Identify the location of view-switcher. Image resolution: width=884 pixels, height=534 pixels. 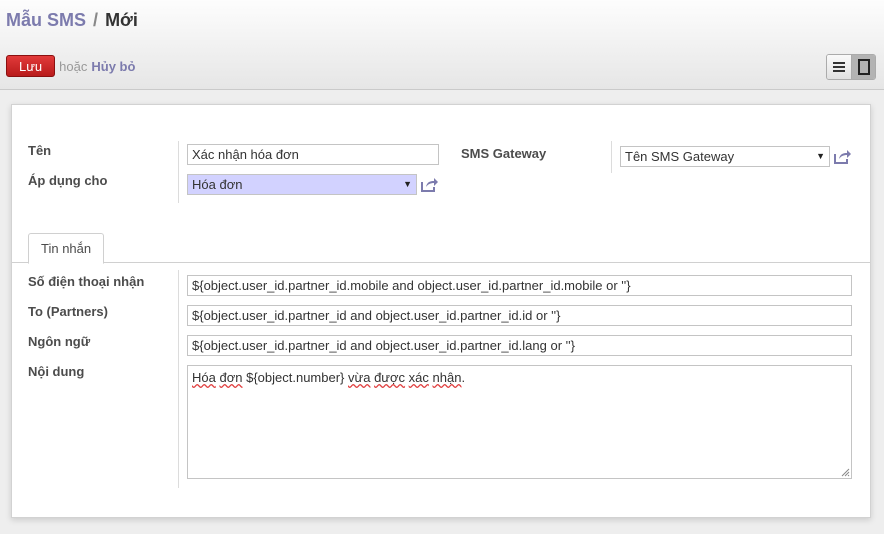
(851, 67).